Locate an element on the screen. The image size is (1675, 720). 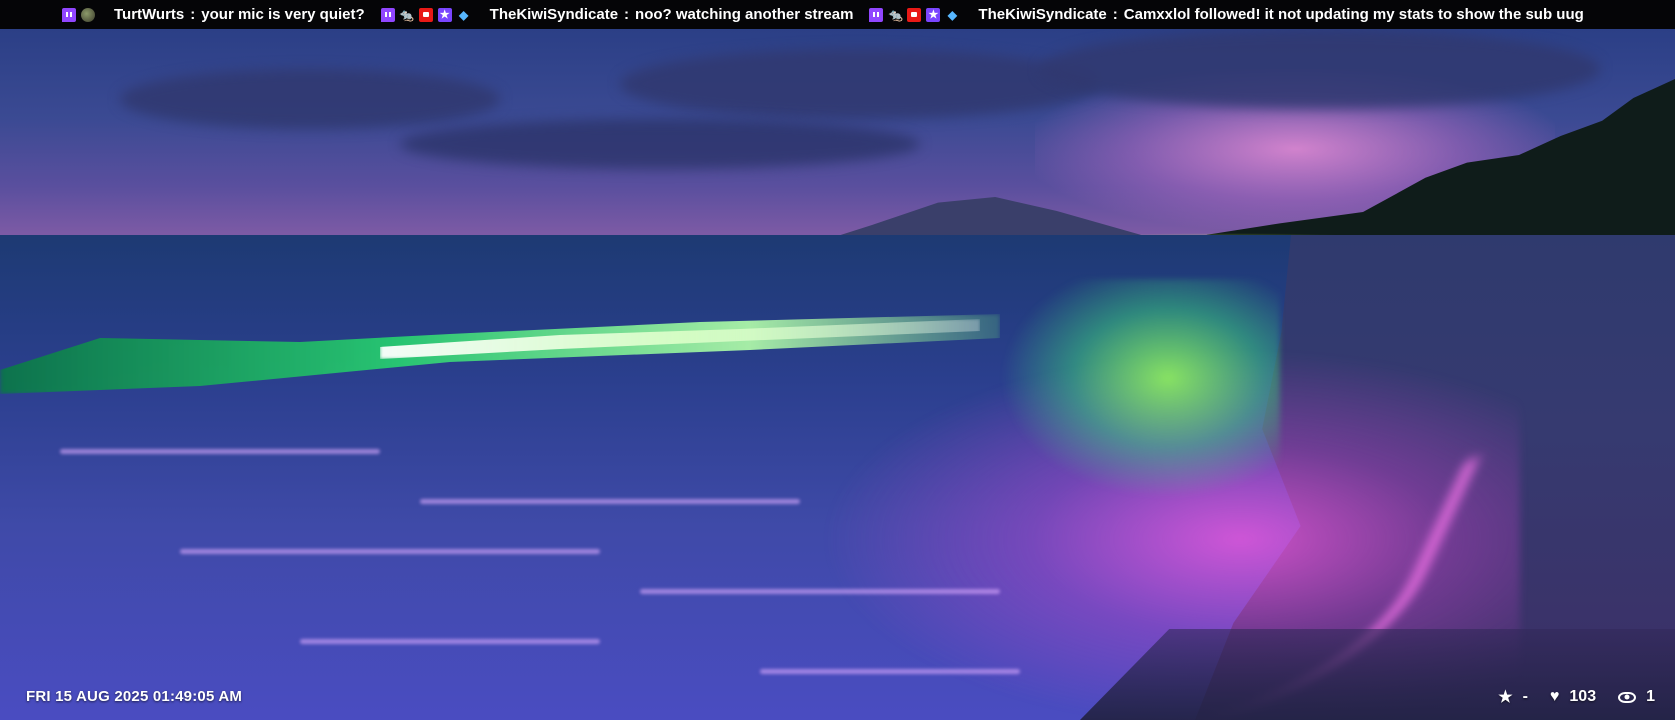
viewers-stat: 1 is located at coordinates (1636, 697).